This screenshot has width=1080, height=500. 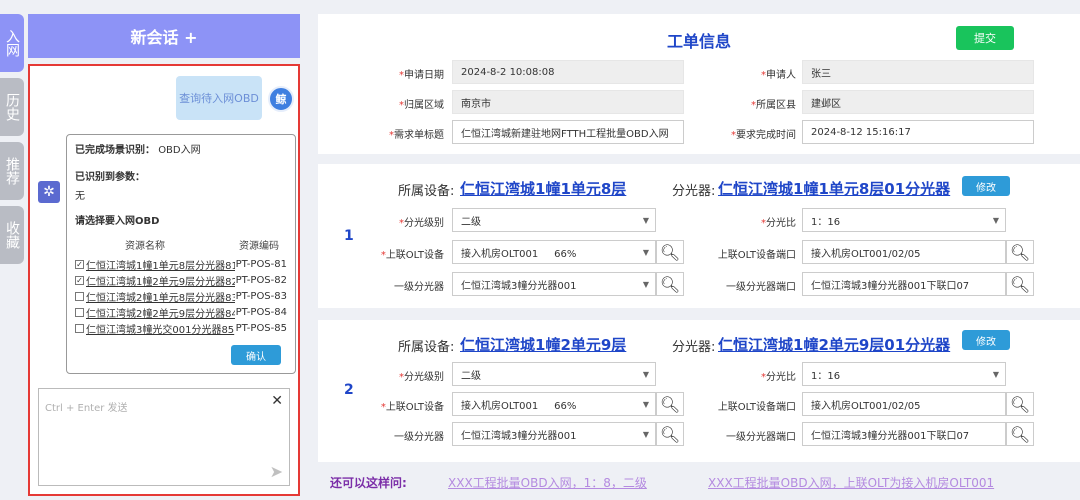 I want to click on params-label: 已识别到参数：, so click(x=110, y=177).